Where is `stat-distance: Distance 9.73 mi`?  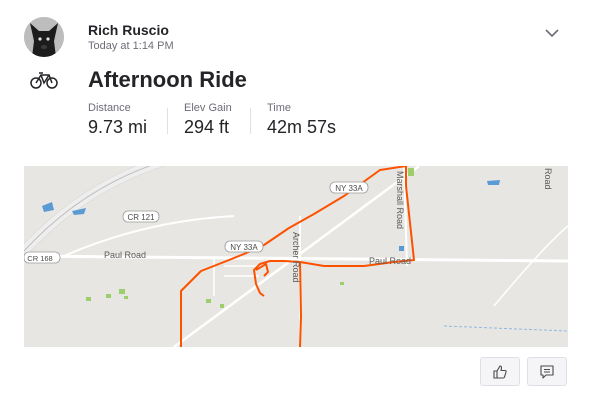 stat-distance: Distance 9.73 mi is located at coordinates (117, 120).